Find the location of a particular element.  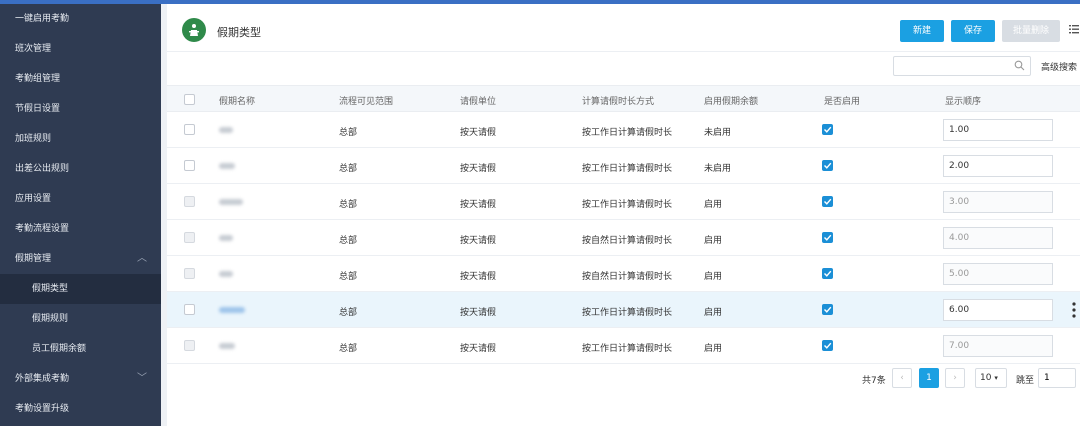

sidebar-item-quick-enable: 一键启用考勤 is located at coordinates (80, 19).